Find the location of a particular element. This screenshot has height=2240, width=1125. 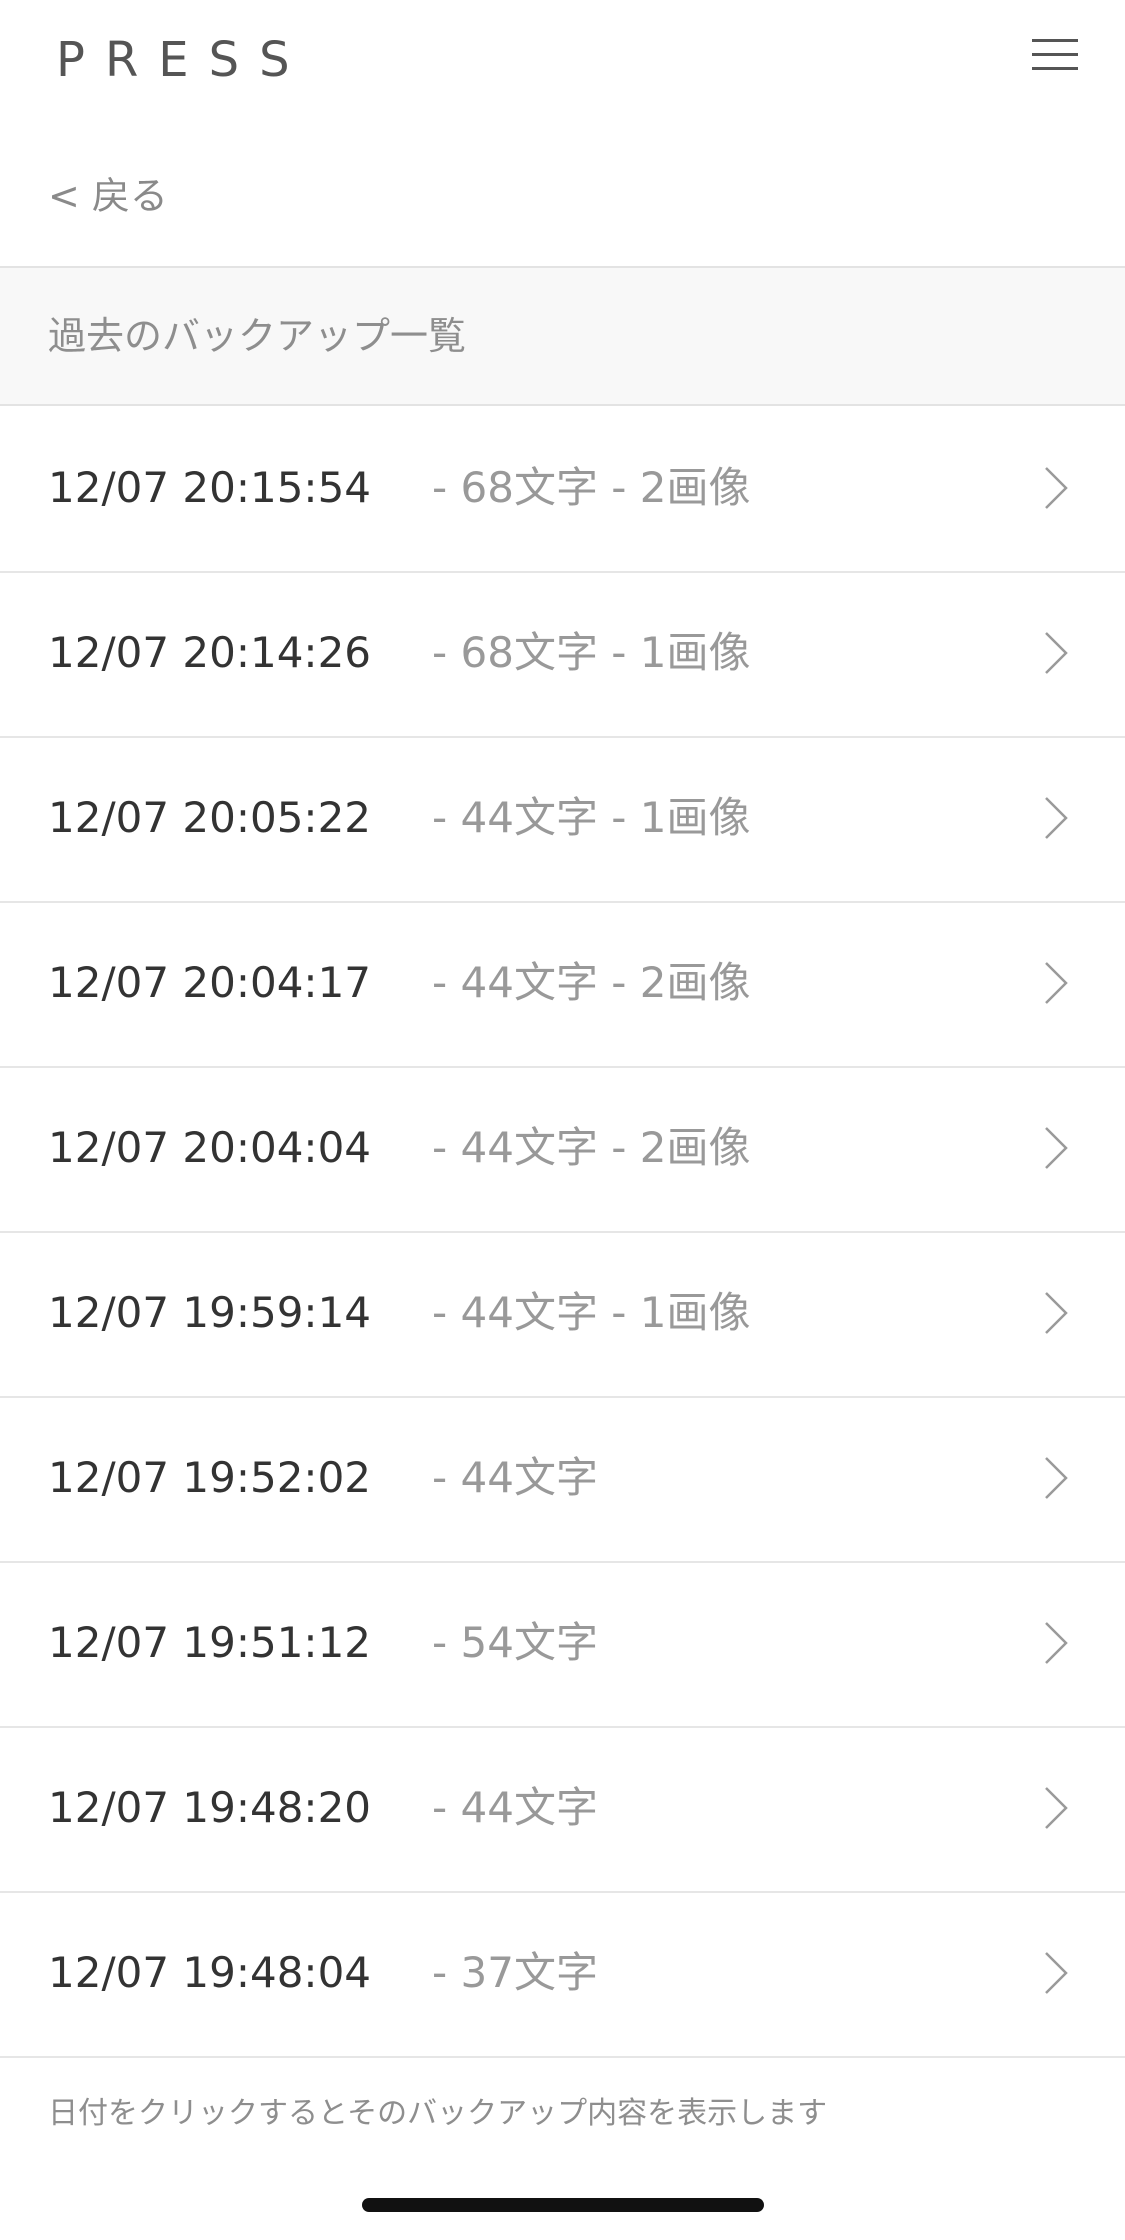

footer-note: 日付をクリックするとそのバックアップ内容を表示します is located at coordinates (438, 2113).